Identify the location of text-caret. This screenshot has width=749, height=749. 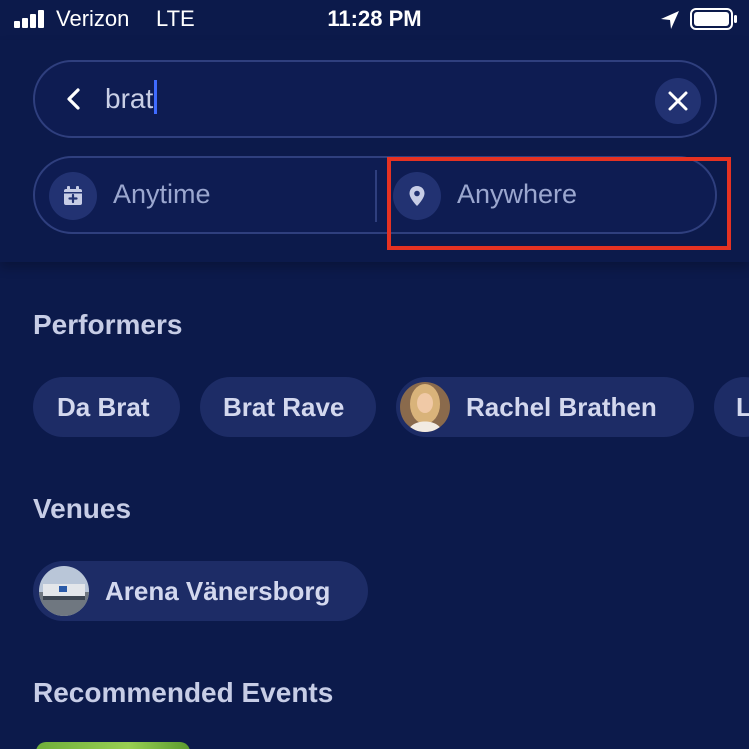
(156, 97).